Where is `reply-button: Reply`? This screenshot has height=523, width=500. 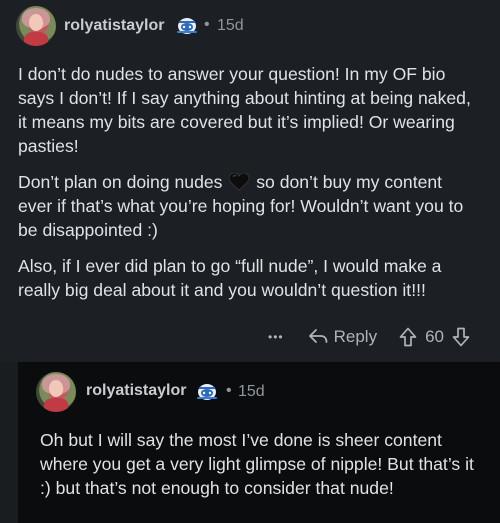
reply-button: Reply is located at coordinates (342, 337).